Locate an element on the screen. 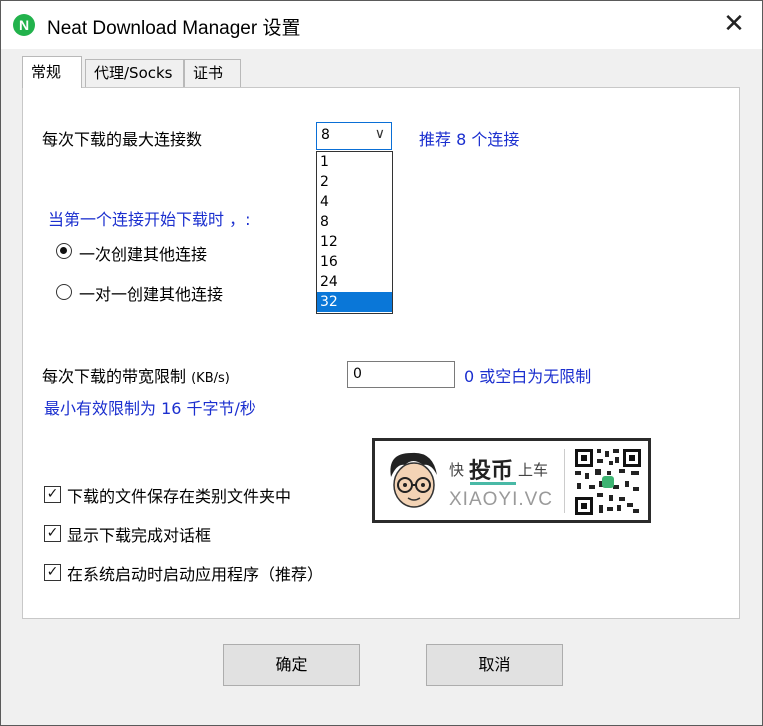 The image size is (763, 726). dropdown-option: 16 is located at coordinates (354, 262).